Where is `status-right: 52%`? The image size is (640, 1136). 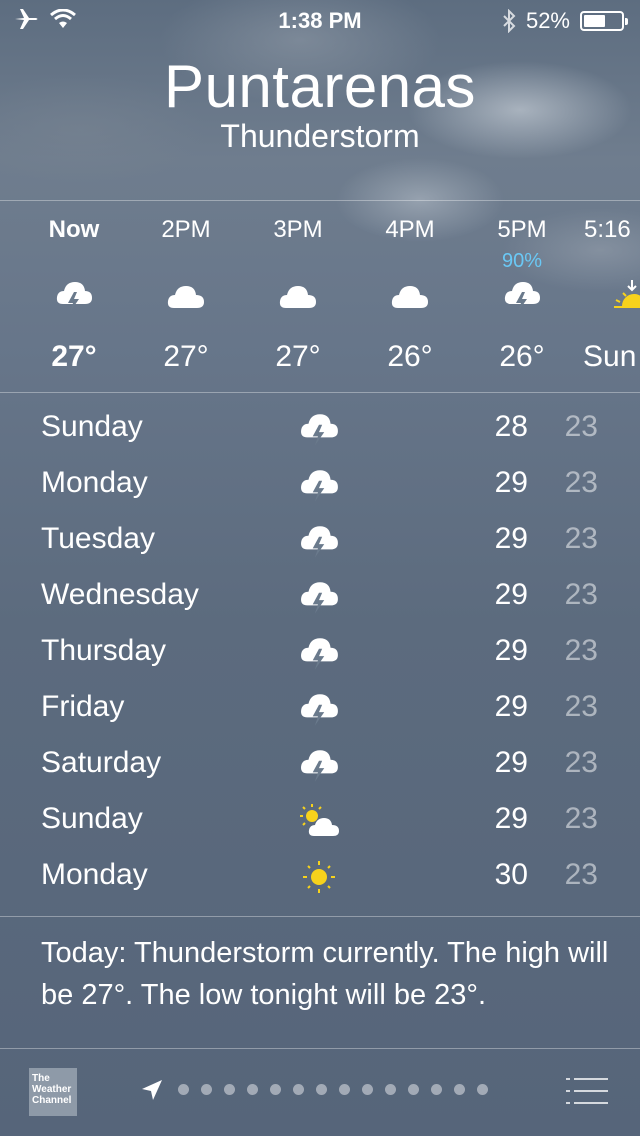
status-right: 52% is located at coordinates (565, 21).